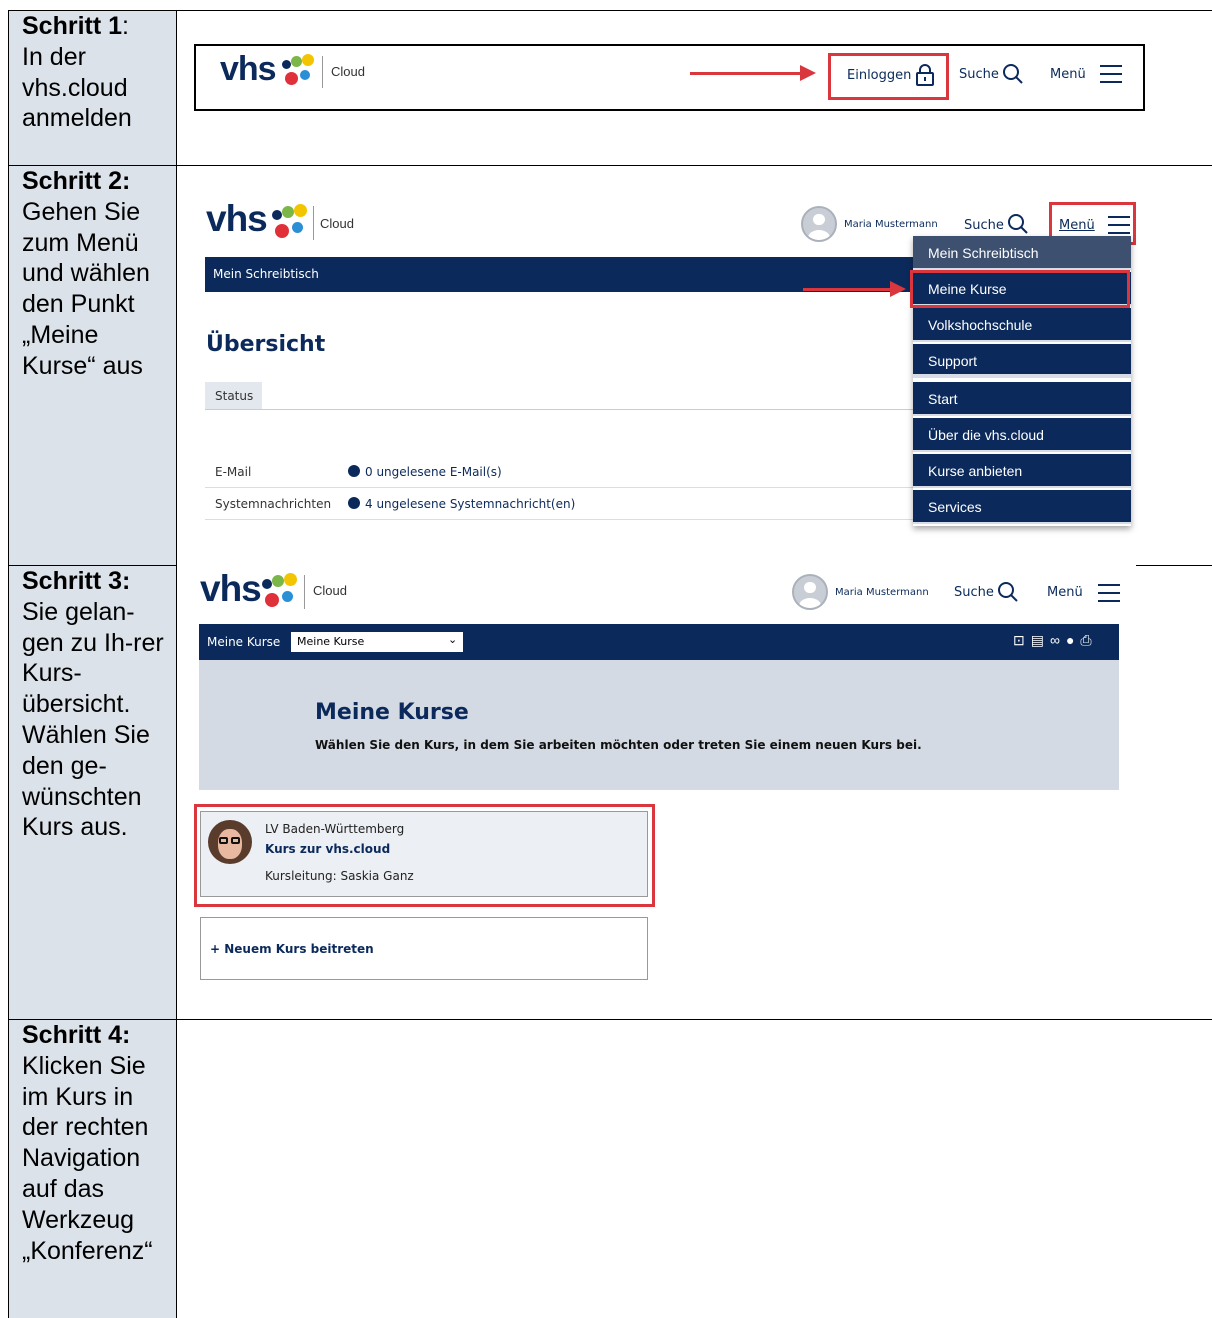 Image resolution: width=1212 pixels, height=1318 pixels. I want to click on menu-item-support: Support, so click(1022, 361).